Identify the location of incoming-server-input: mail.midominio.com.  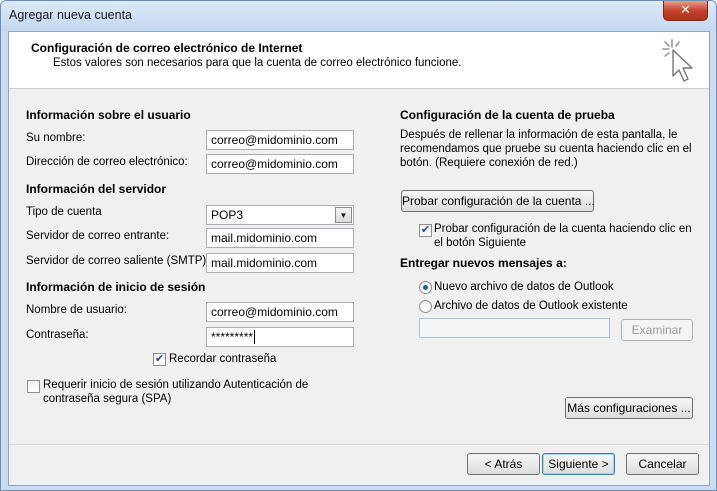
(280, 238).